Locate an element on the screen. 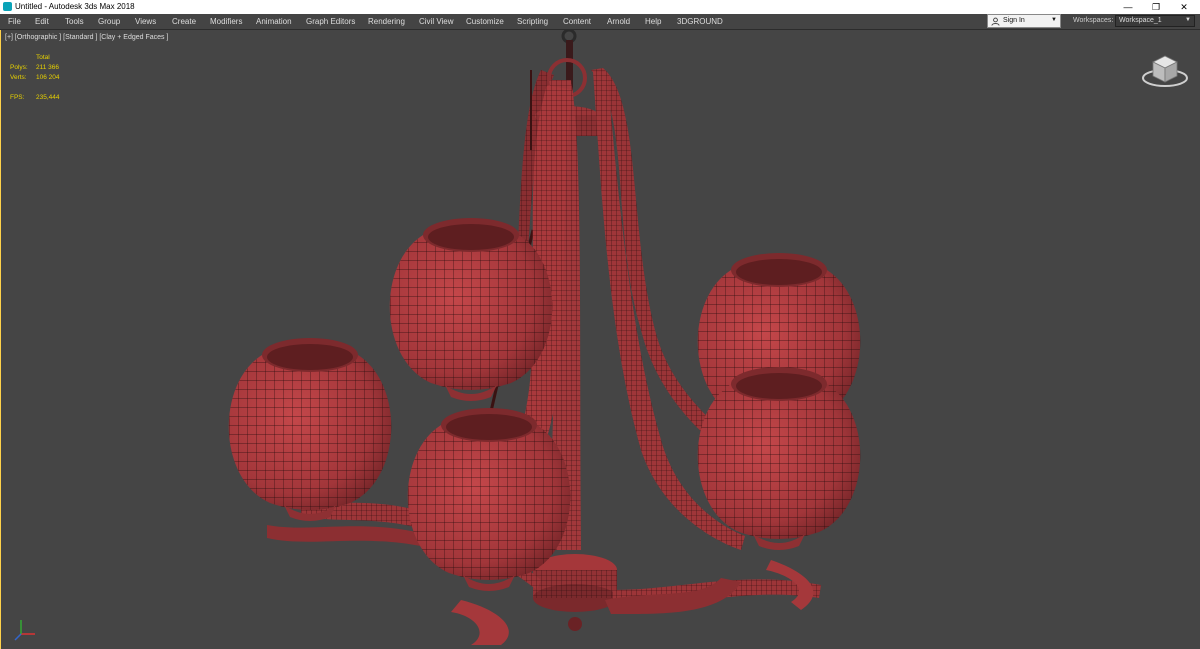  menu-animation: Animation is located at coordinates (274, 21).